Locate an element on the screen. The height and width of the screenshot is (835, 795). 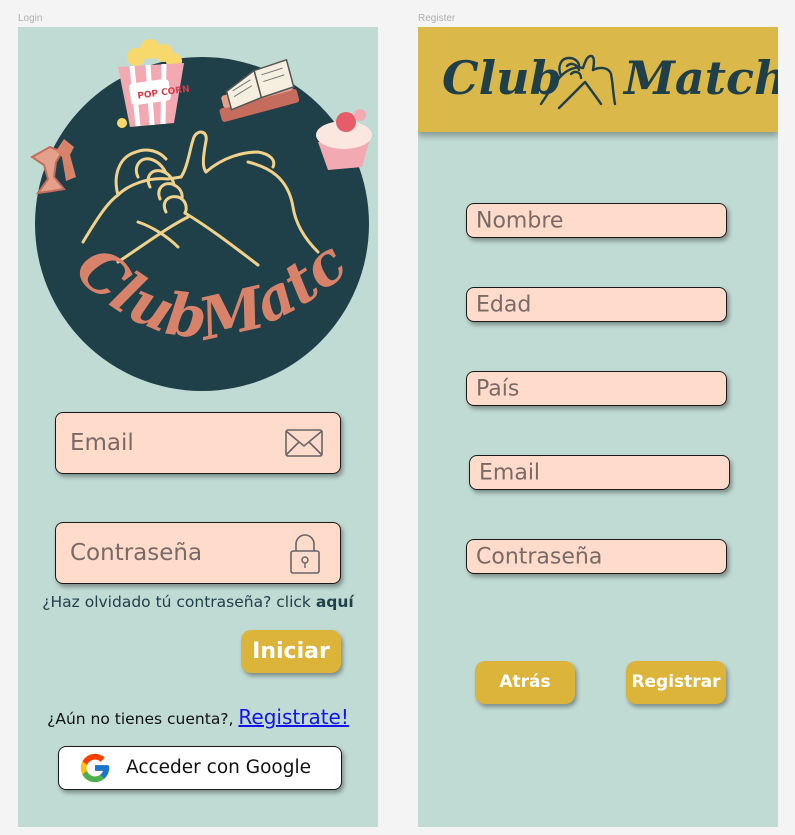
password-field: Contraseña is located at coordinates (198, 553).